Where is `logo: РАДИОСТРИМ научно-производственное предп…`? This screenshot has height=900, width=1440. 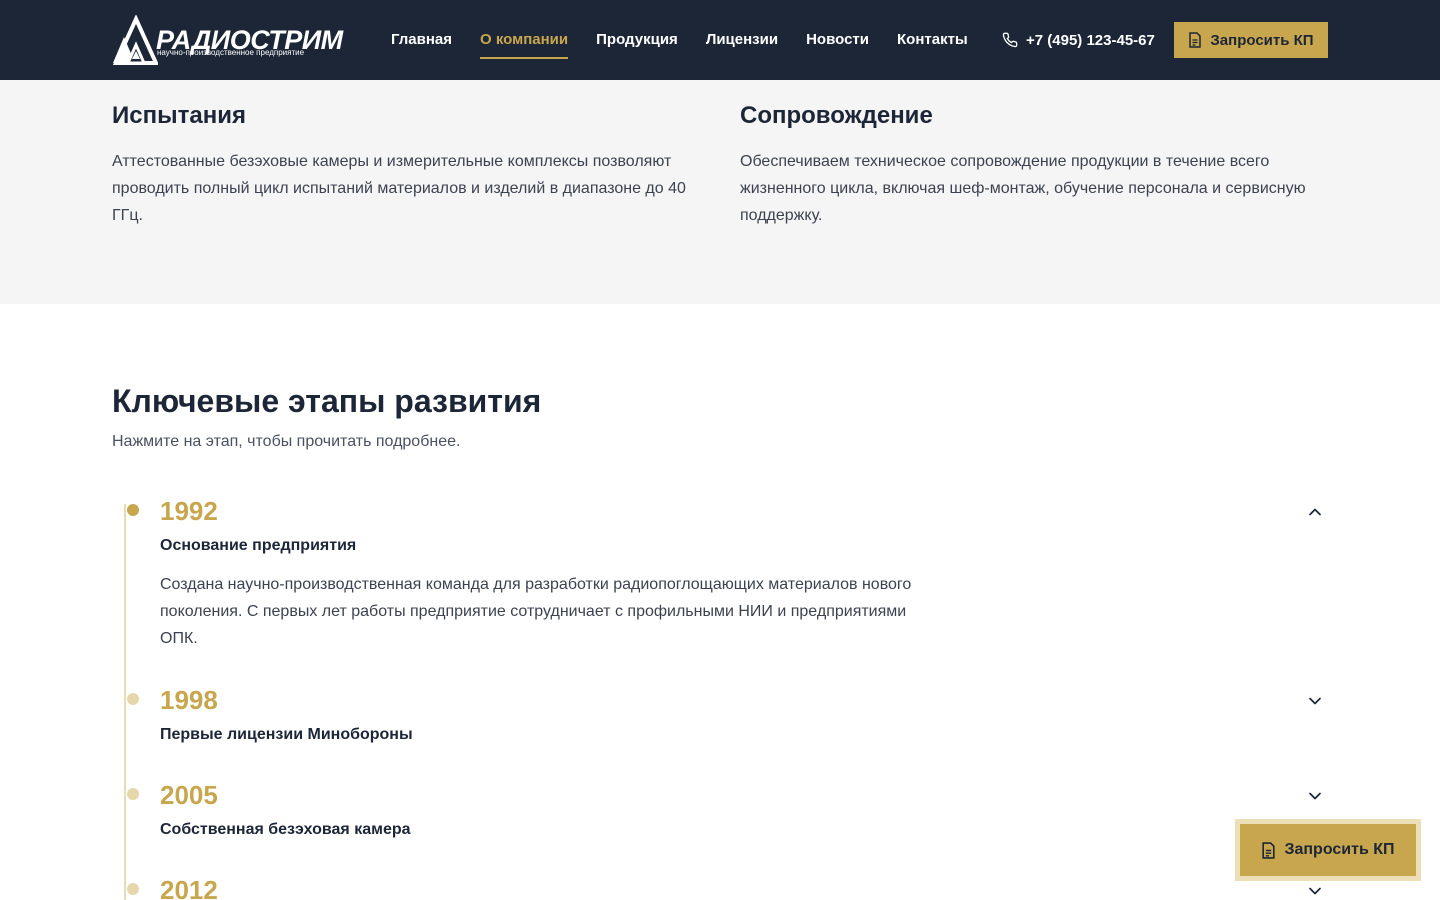 logo: РАДИОСТРИМ научно-производственное предп… is located at coordinates (227, 40).